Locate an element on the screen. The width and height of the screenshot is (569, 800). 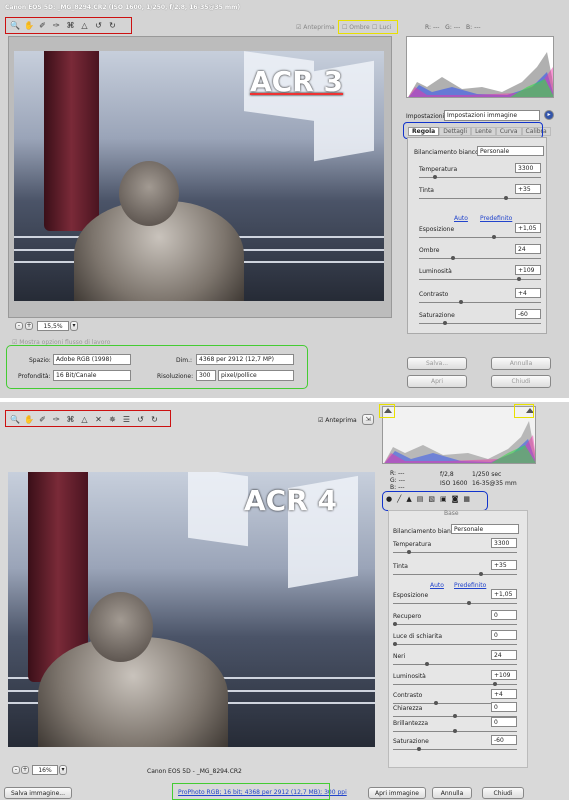
slider-label: Esposizione is located at coordinates (411, 595).